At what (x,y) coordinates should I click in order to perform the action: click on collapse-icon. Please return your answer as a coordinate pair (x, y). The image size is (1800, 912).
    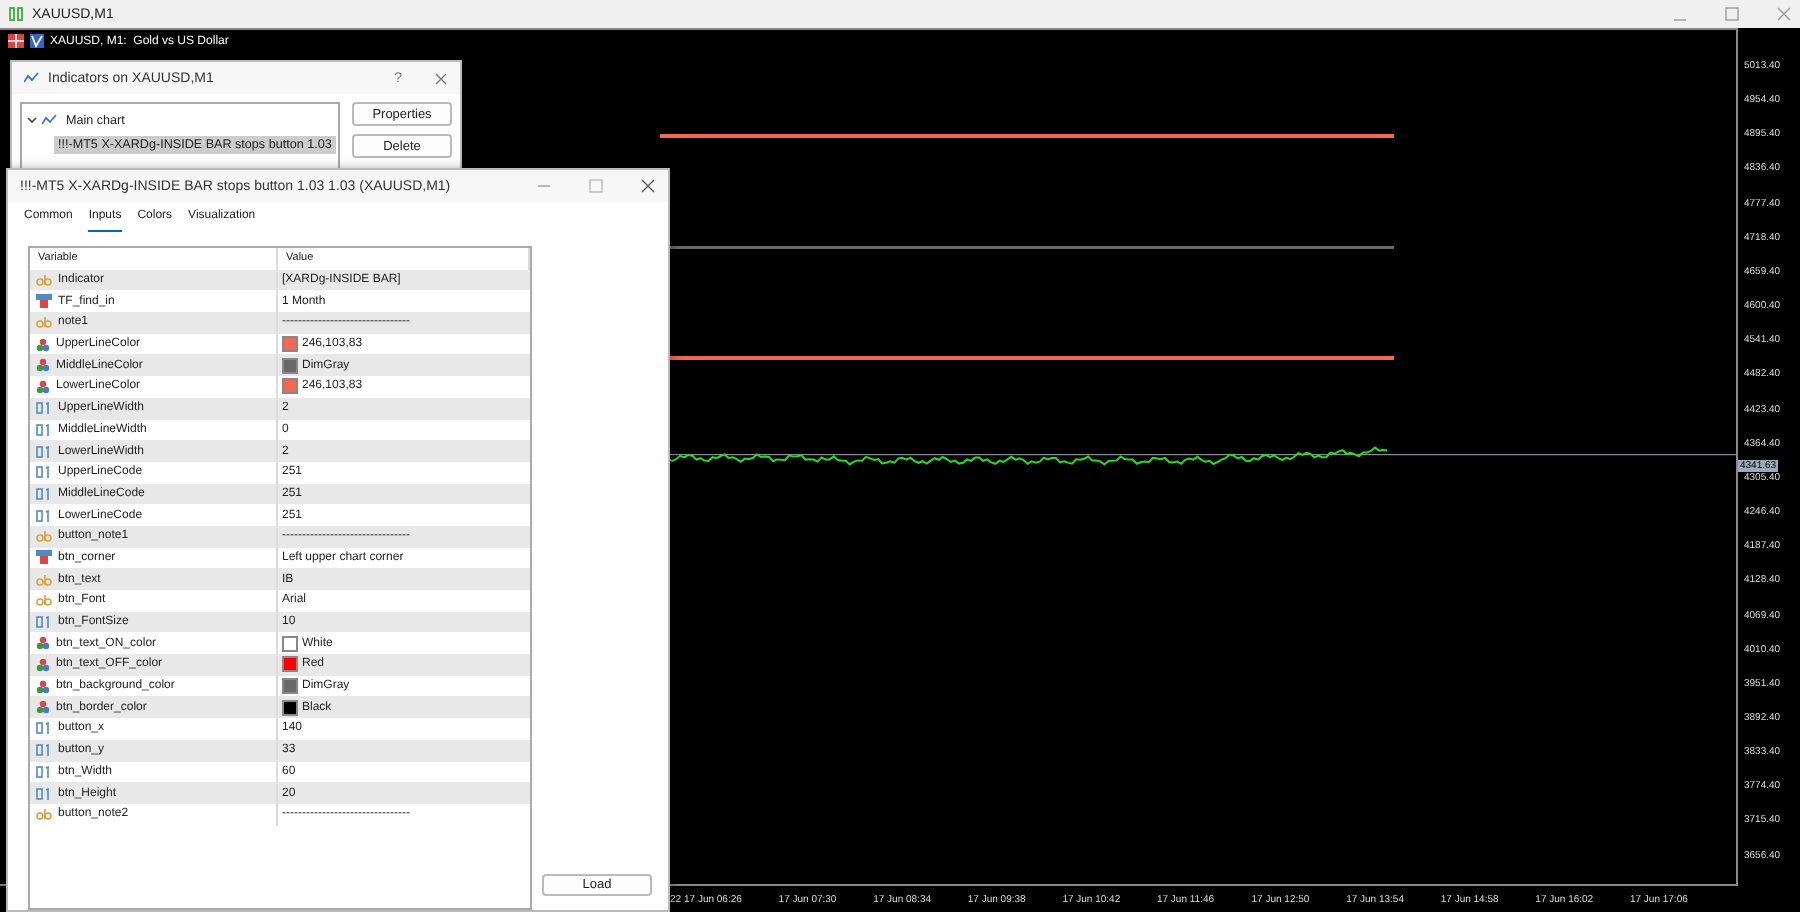
    Looking at the image, I should click on (32, 120).